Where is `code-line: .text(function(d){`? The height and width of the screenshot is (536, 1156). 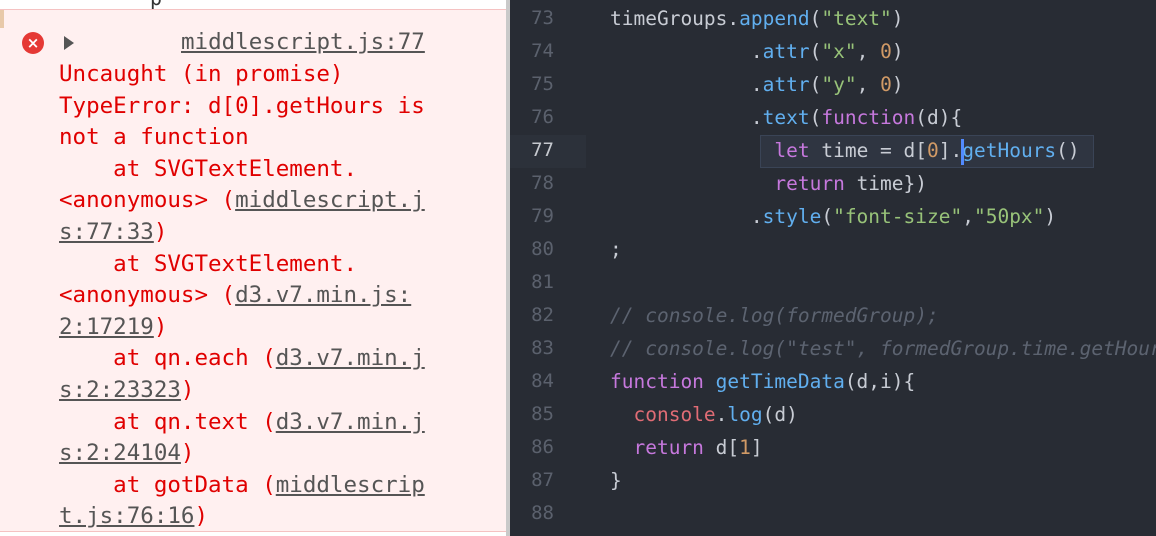
code-line: .text(function(d){ is located at coordinates (786, 117).